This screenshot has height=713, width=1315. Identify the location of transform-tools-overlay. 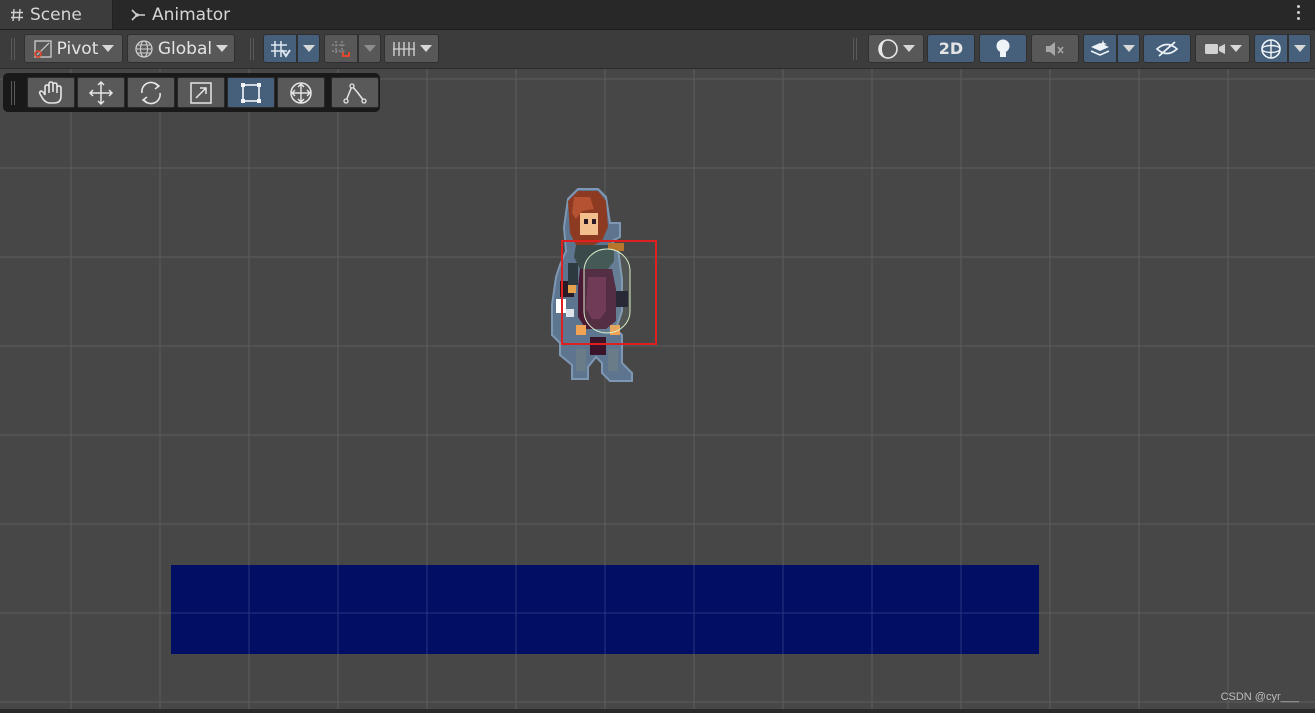
(191, 92).